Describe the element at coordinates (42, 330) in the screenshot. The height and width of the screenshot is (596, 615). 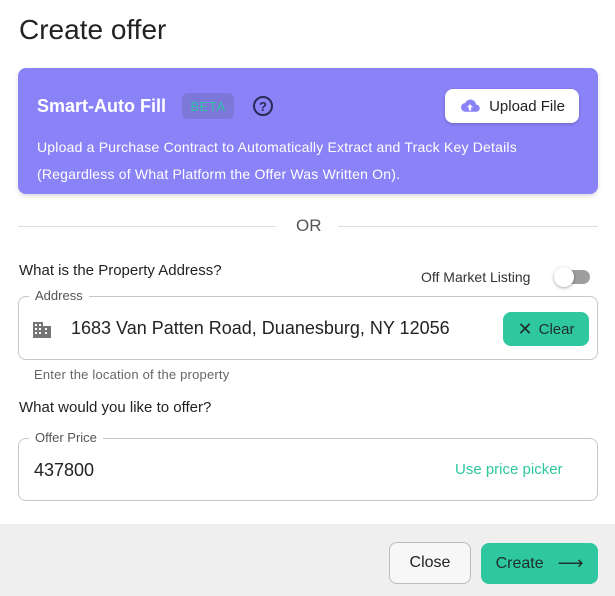
I see `building-icon` at that location.